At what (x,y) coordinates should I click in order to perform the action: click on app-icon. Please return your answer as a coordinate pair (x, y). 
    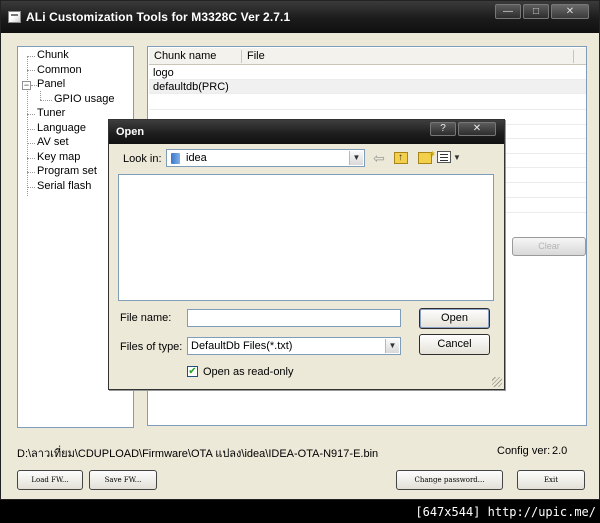
    Looking at the image, I should click on (14, 17).